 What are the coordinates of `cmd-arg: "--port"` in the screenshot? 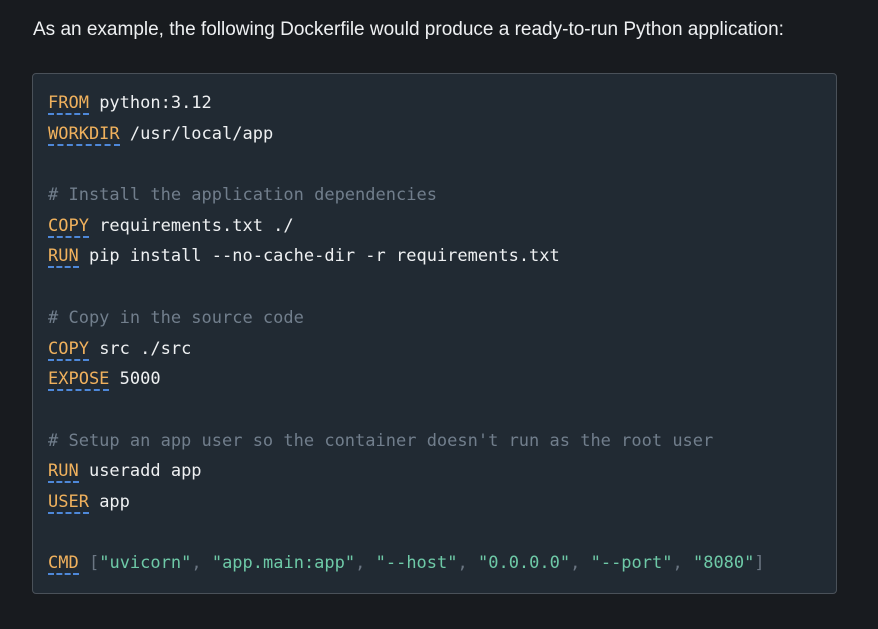 It's located at (631, 563).